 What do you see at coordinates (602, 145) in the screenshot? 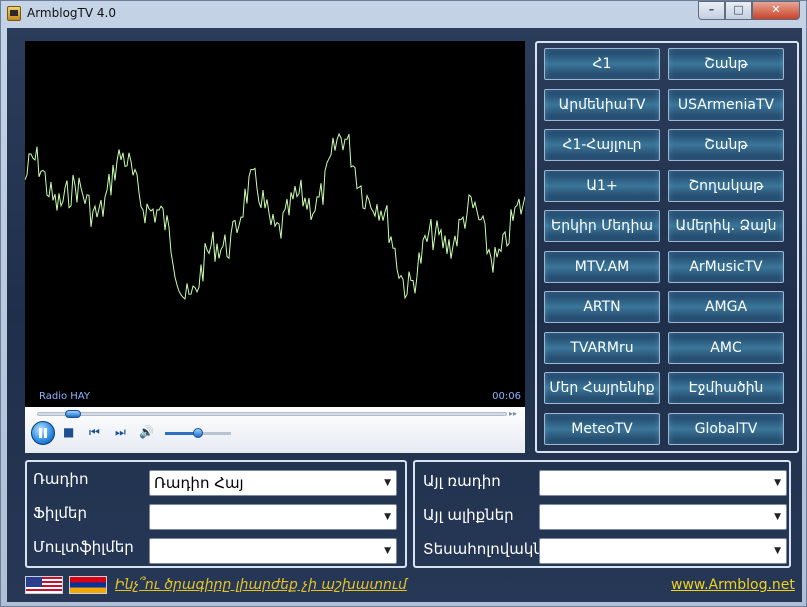
I see `channel-button: Հ1-Հայլուր` at bounding box center [602, 145].